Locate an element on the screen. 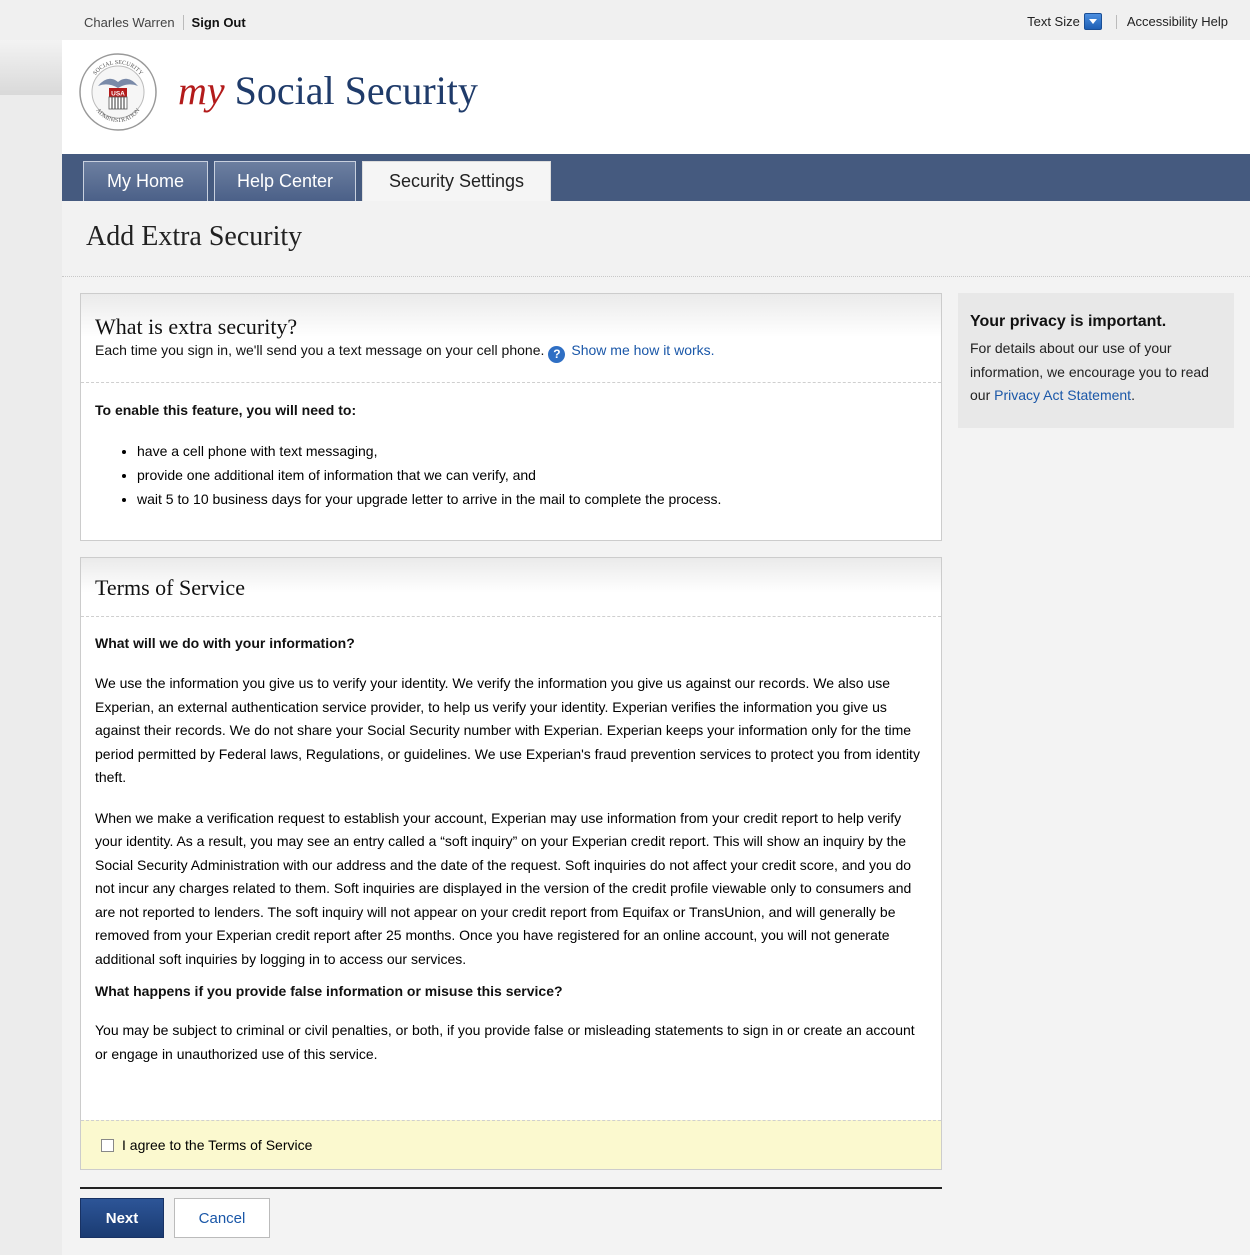  actions-divider is located at coordinates (511, 1188).